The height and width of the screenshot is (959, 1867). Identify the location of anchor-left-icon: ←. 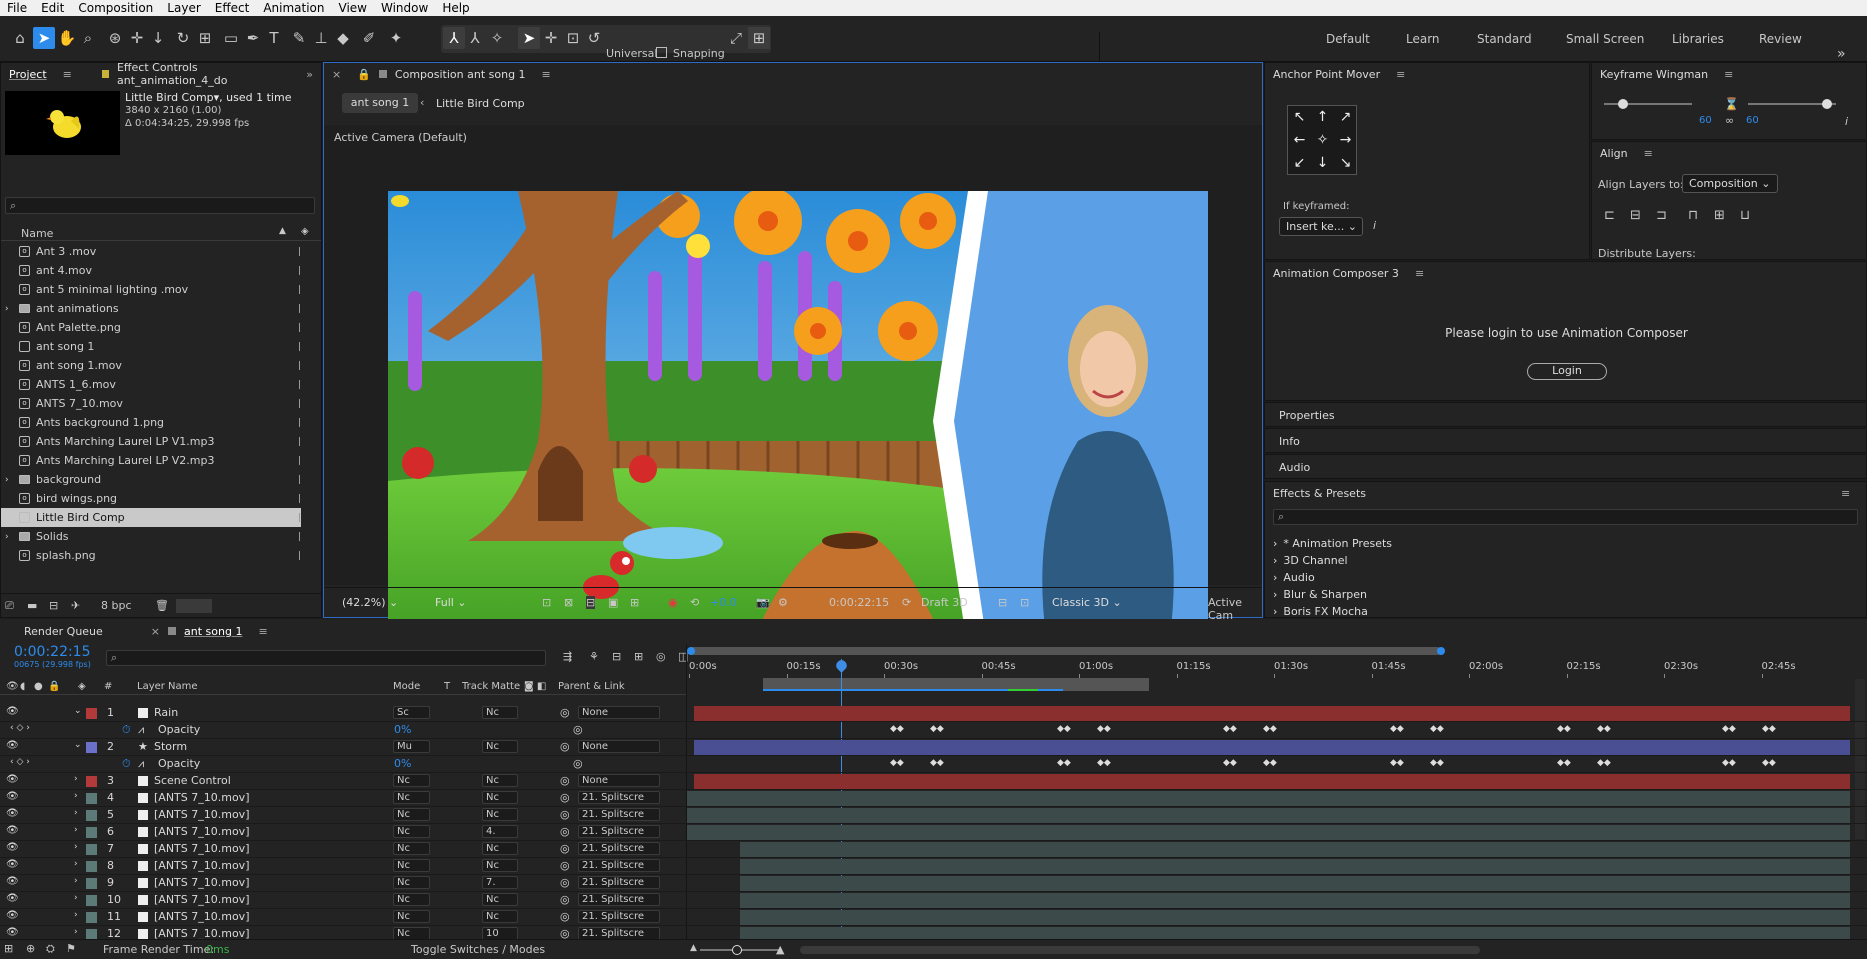
(1299, 140).